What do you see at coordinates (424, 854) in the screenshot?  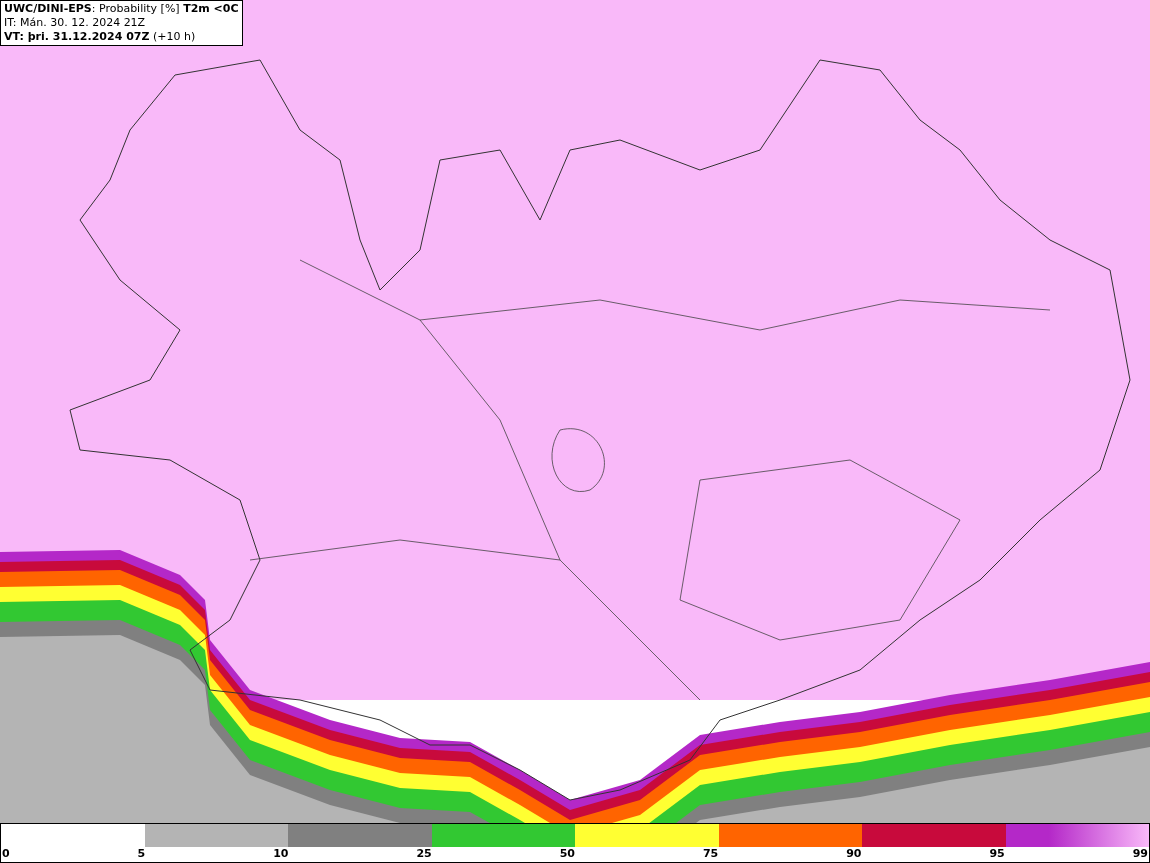 I see `legend-tick-label: 25` at bounding box center [424, 854].